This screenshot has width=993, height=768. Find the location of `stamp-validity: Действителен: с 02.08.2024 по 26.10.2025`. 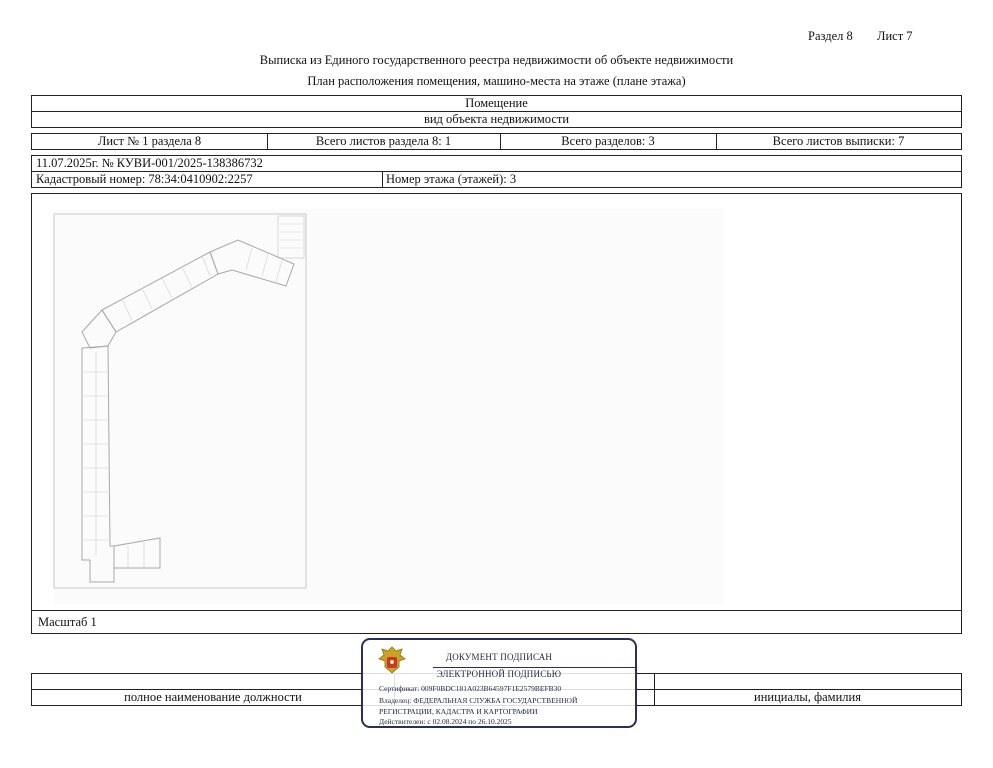

stamp-validity: Действителен: с 02.08.2024 по 26.10.2025 is located at coordinates (445, 721).